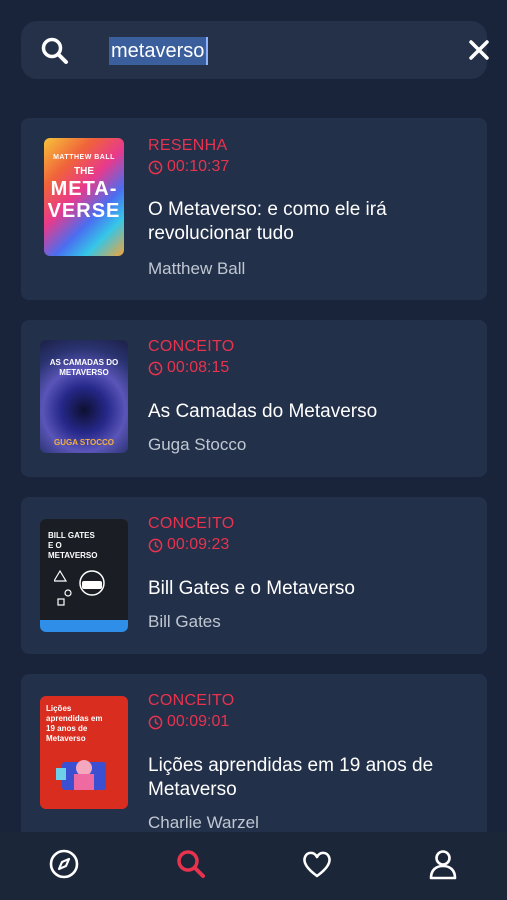  What do you see at coordinates (188, 722) in the screenshot?
I see `duration: 00:09:01` at bounding box center [188, 722].